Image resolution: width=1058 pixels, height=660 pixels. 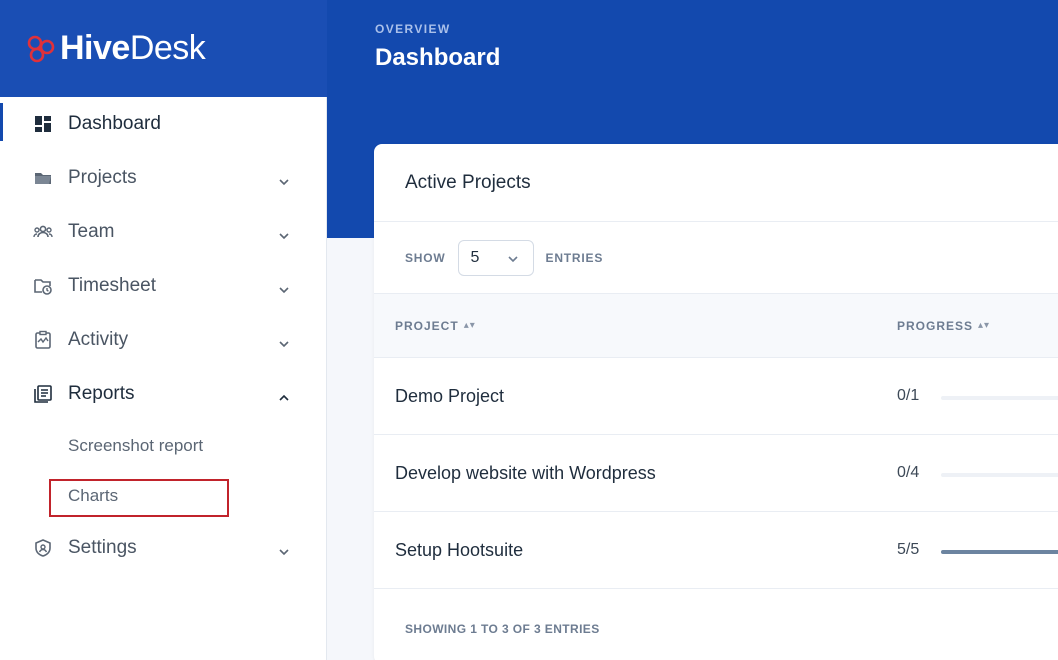 I want to click on entries-label: ENTRIES, so click(x=574, y=257).